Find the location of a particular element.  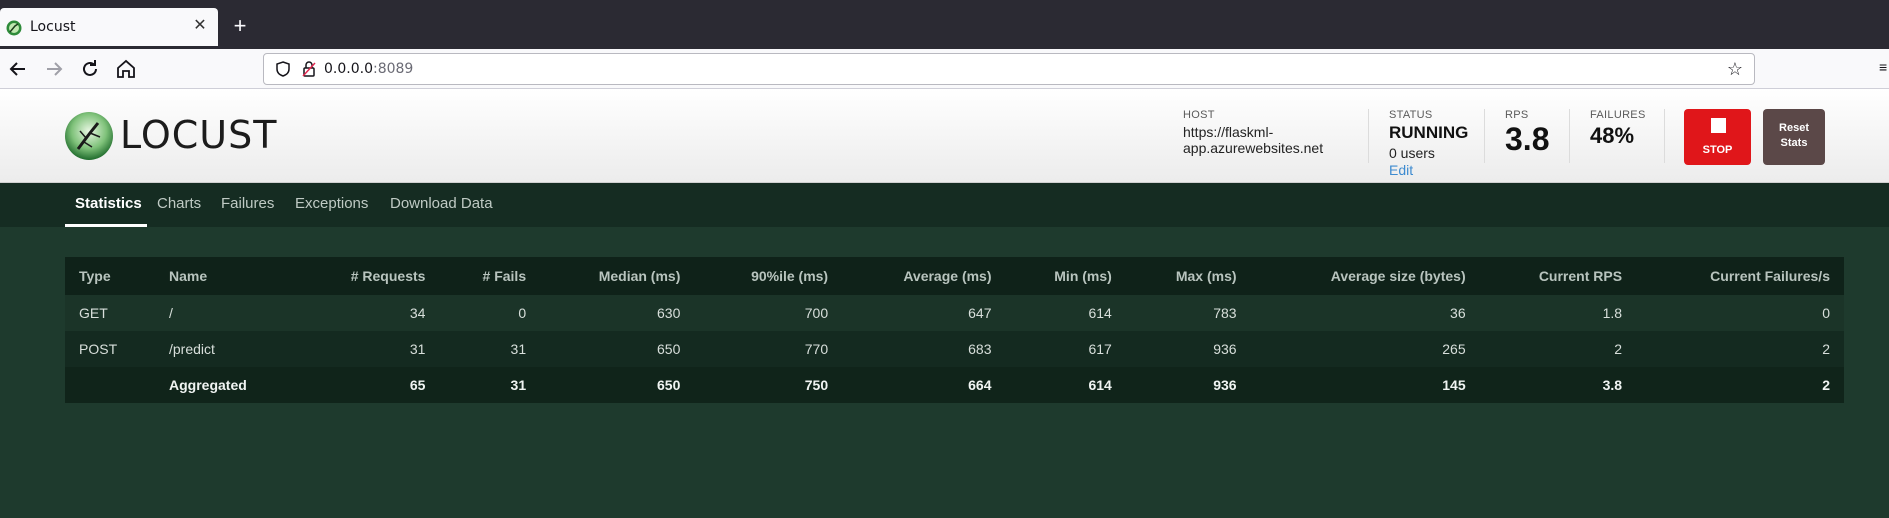

column-header-median: Median (ms) is located at coordinates (617, 276).